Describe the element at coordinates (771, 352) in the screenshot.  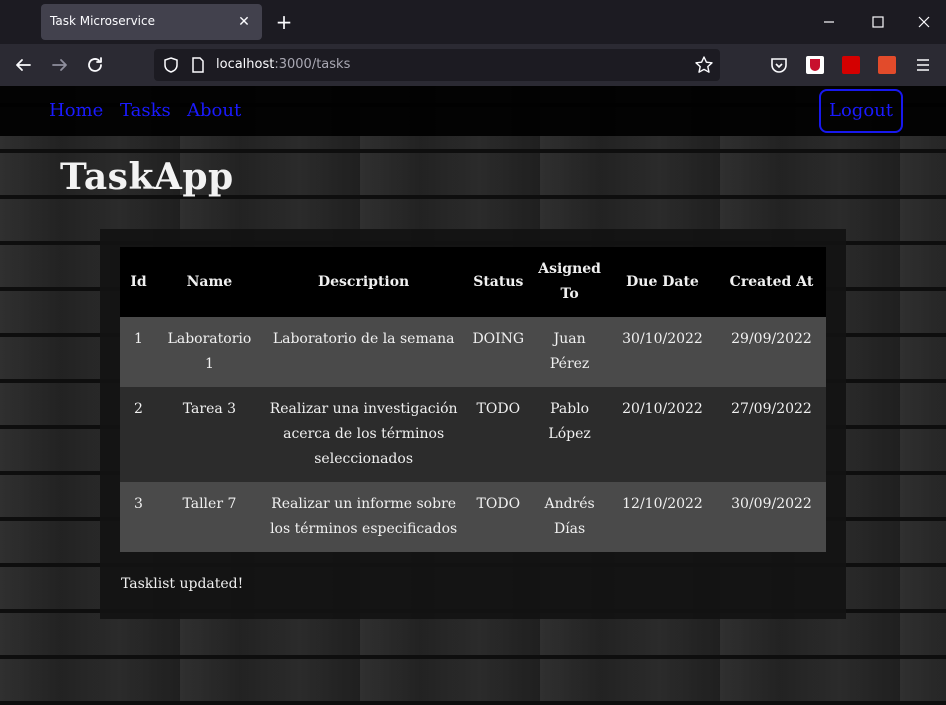
I see `cell-created-at: 29/09/2022` at that location.